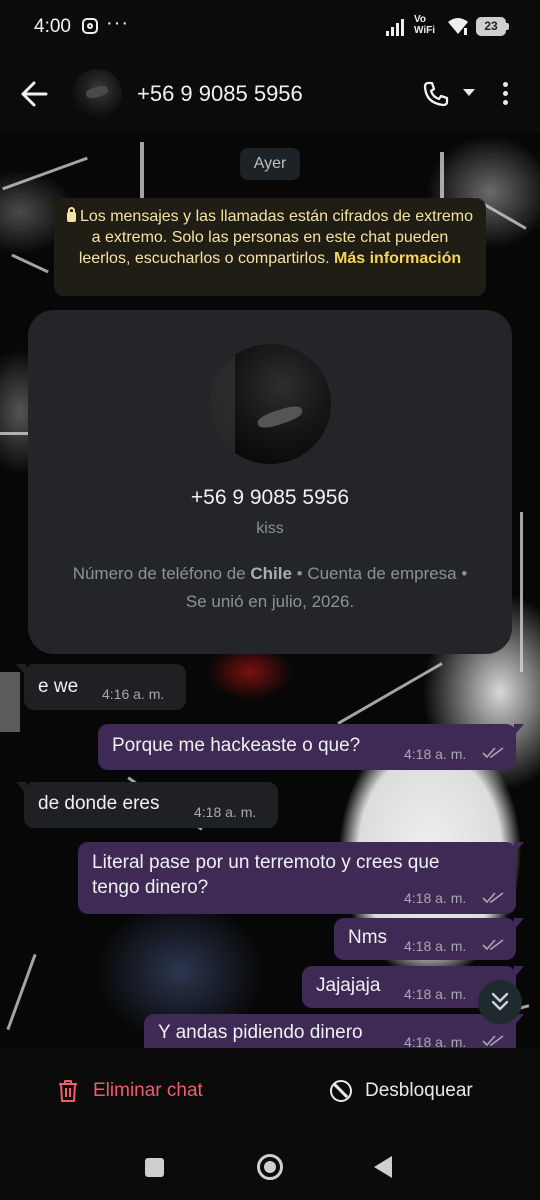 The height and width of the screenshot is (1200, 540). What do you see at coordinates (436, 94) in the screenshot?
I see `phone-icon` at bounding box center [436, 94].